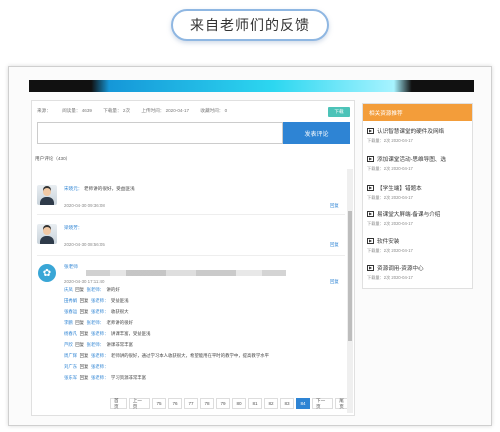 This screenshot has height=432, width=500. I want to click on comment-text: 老师讲的很好，受益匪浅, so click(109, 188).